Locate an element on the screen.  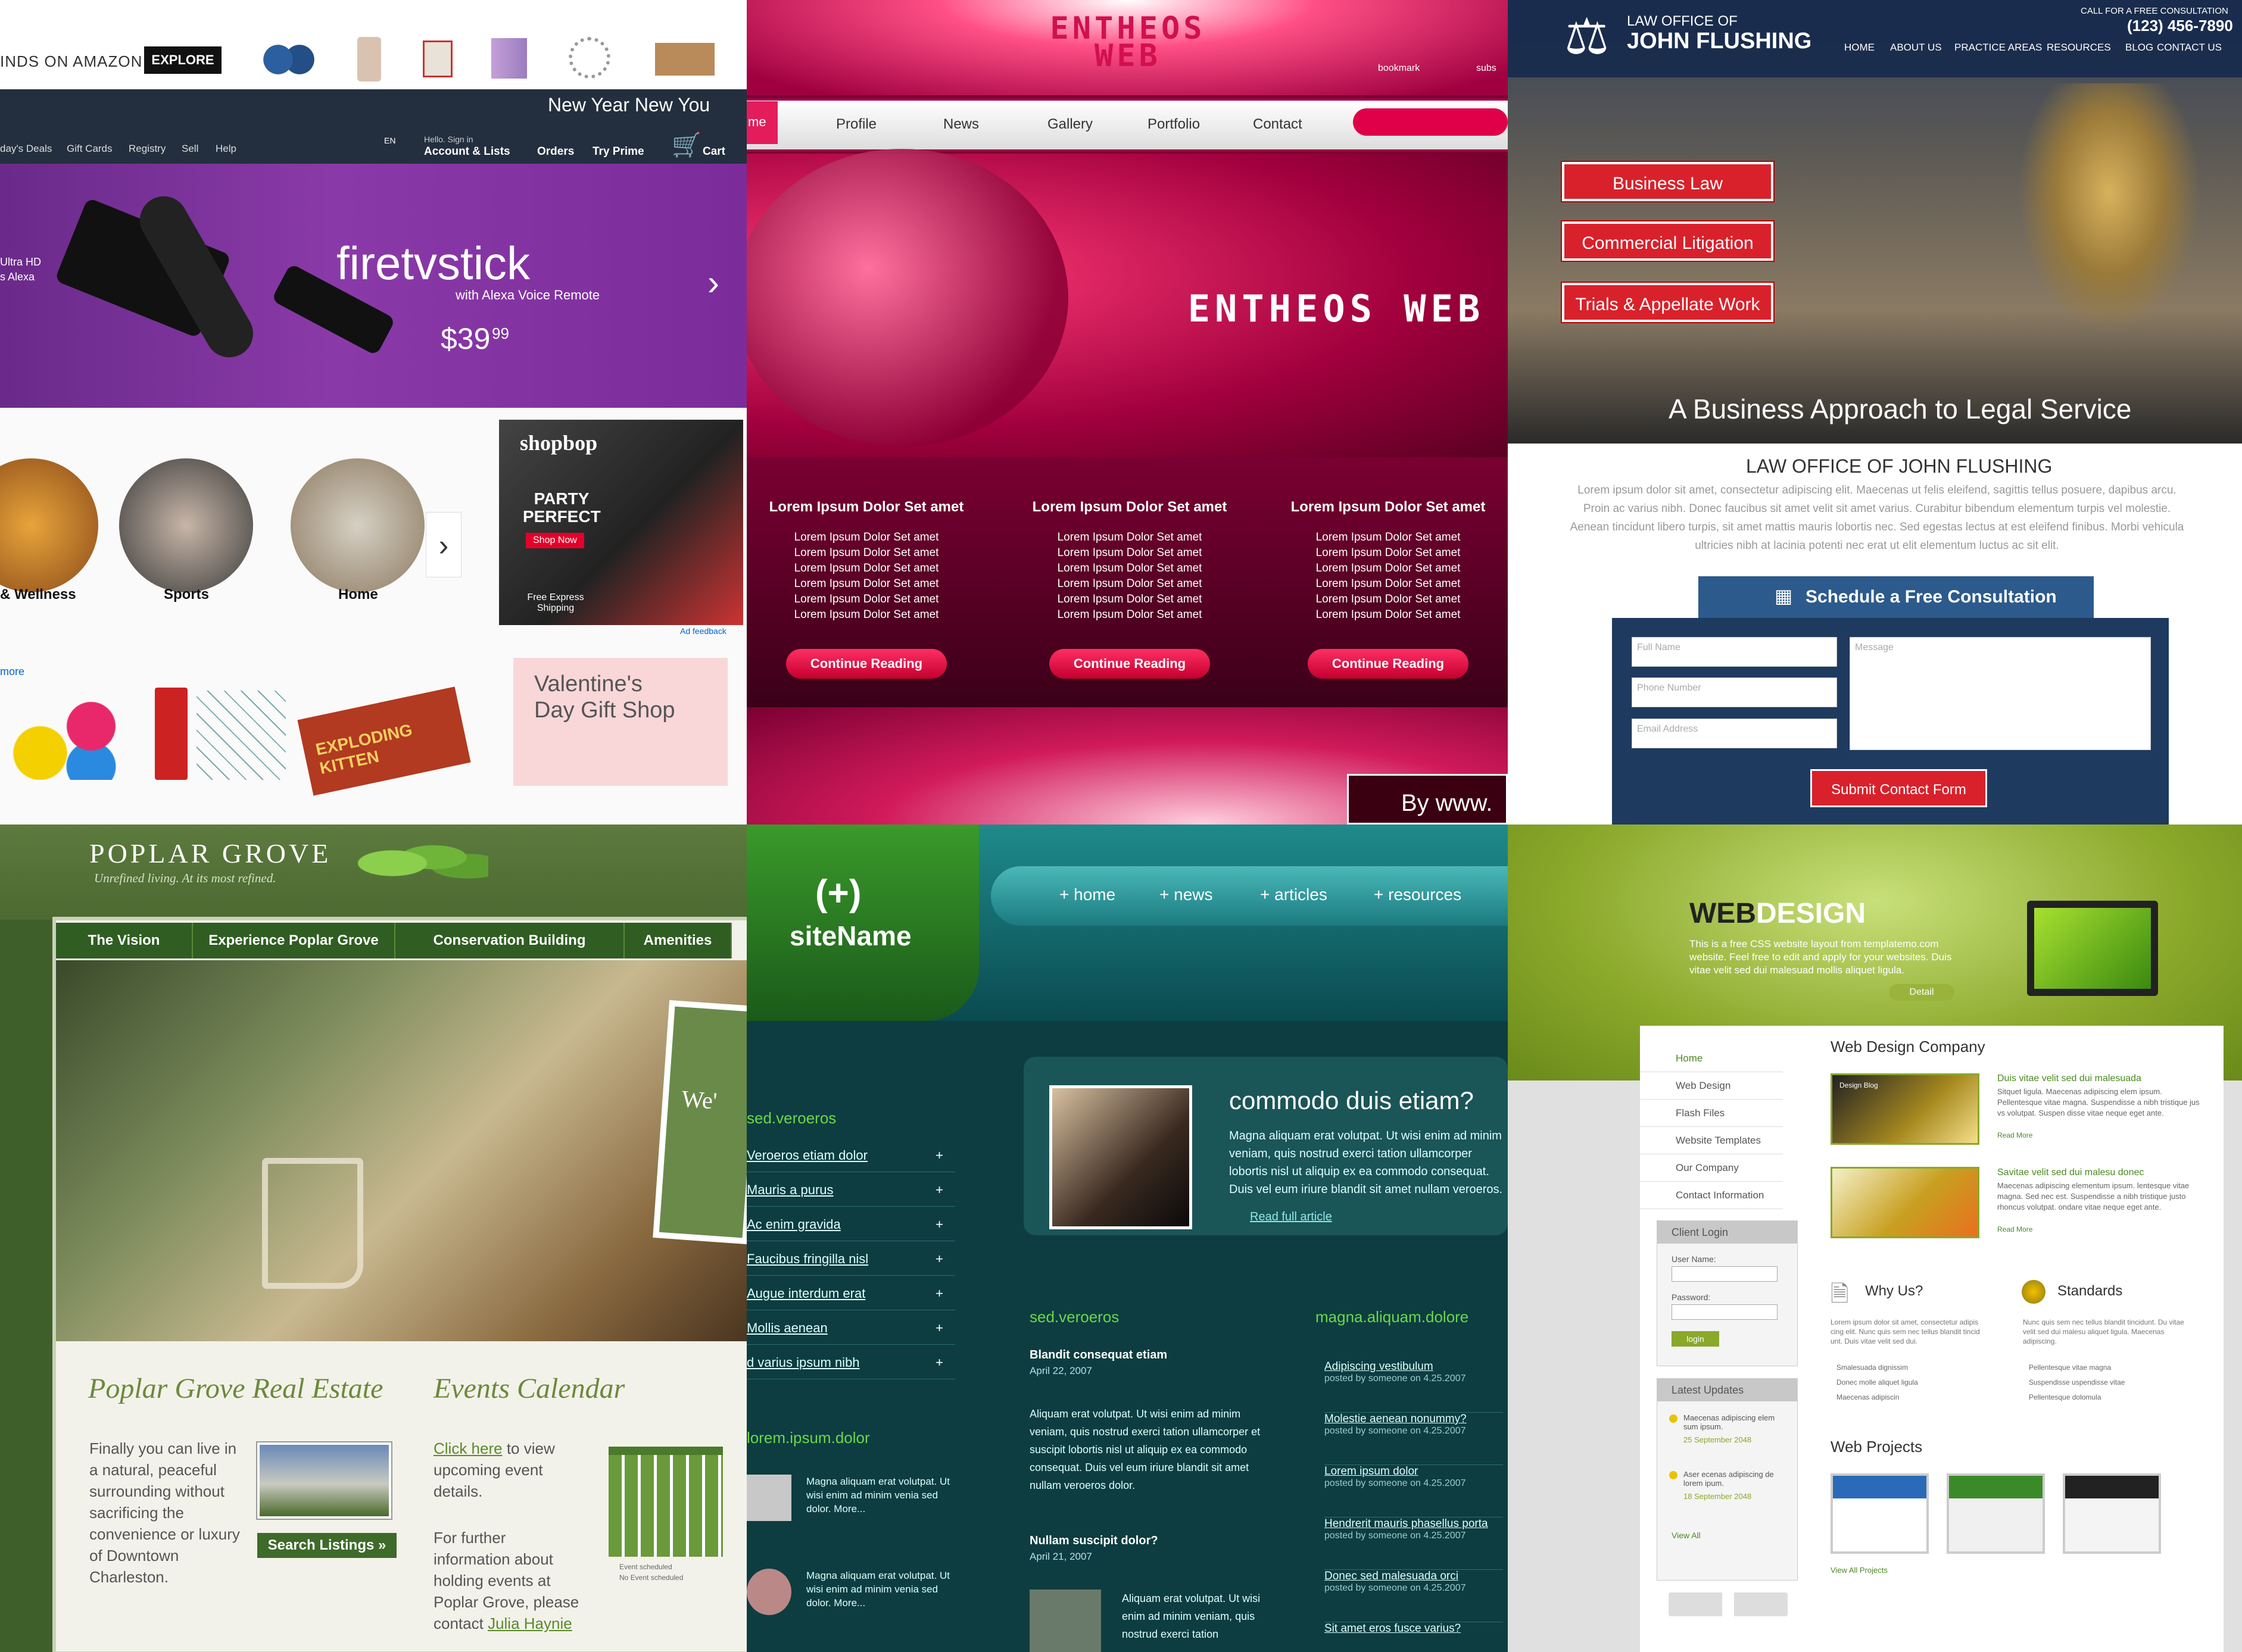
category-label-sports: Sports is located at coordinates (186, 594).